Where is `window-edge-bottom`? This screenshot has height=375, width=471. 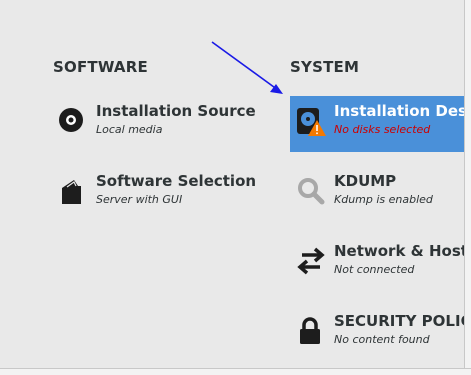 window-edge-bottom is located at coordinates (235, 371).